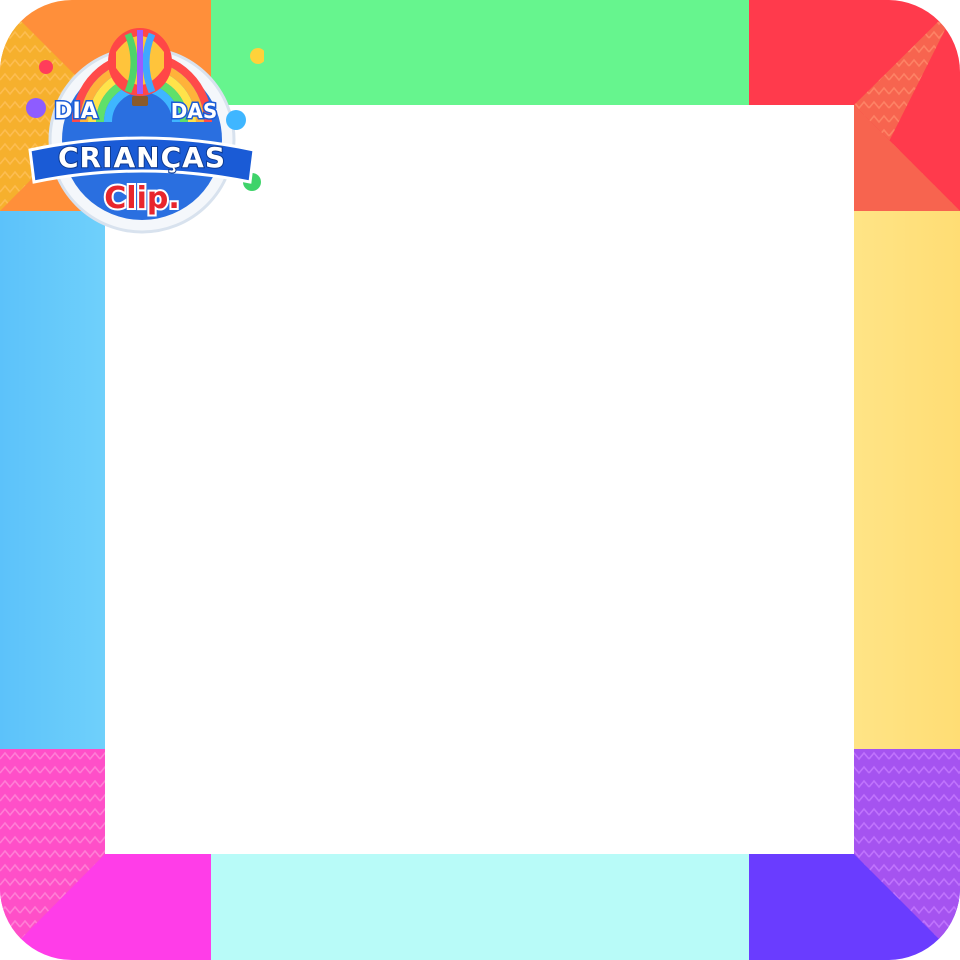 The width and height of the screenshot is (960, 960). What do you see at coordinates (194, 111) in the screenshot?
I see `badge-line1-right: DAS` at bounding box center [194, 111].